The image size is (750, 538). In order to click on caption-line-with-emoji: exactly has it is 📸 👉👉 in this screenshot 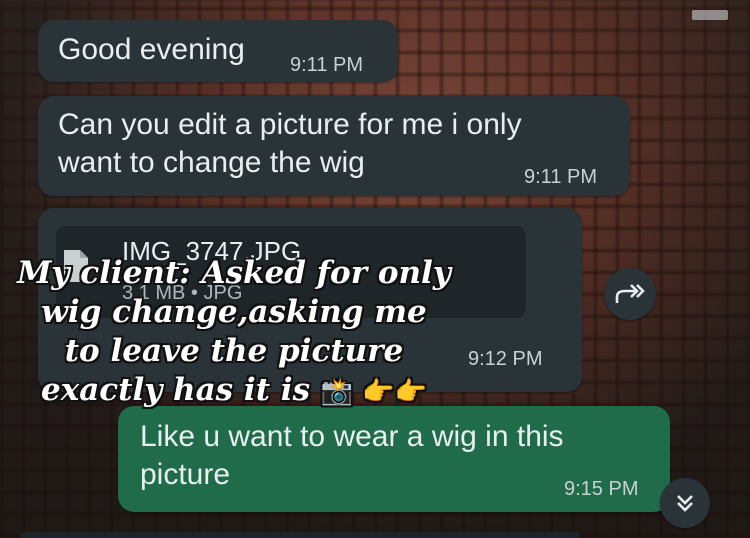, I will do `click(234, 391)`.